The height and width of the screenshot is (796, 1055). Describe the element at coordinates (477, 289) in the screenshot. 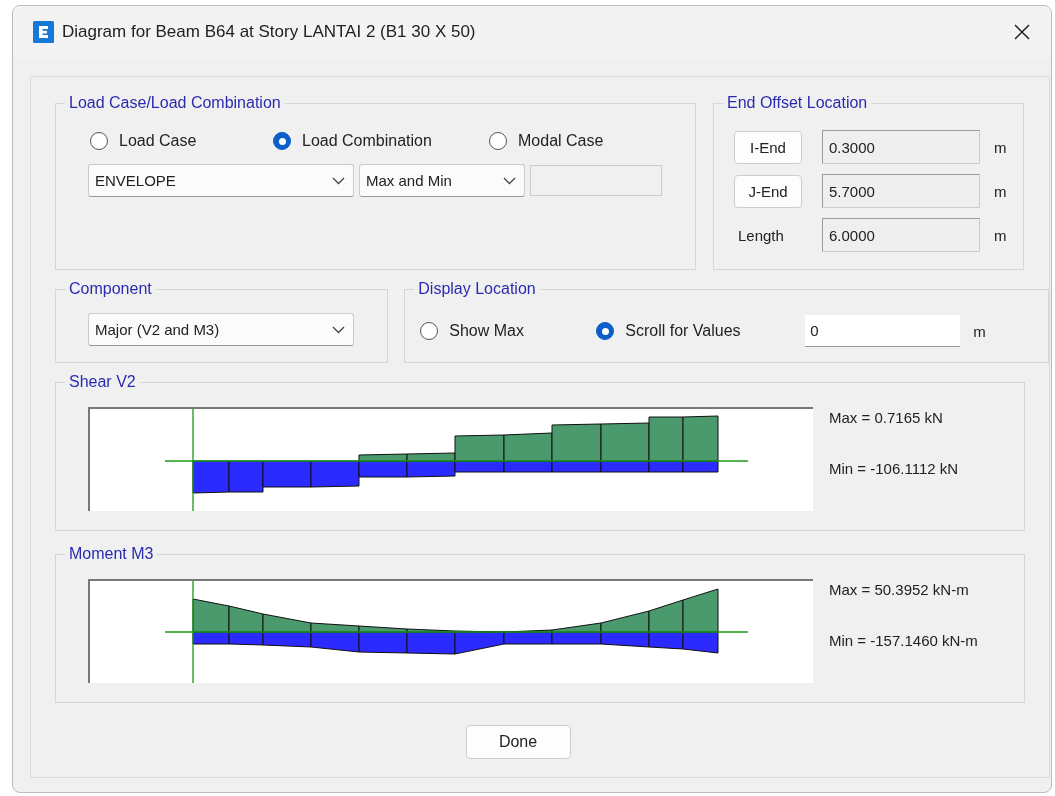

I see `group-title: Display Location` at that location.